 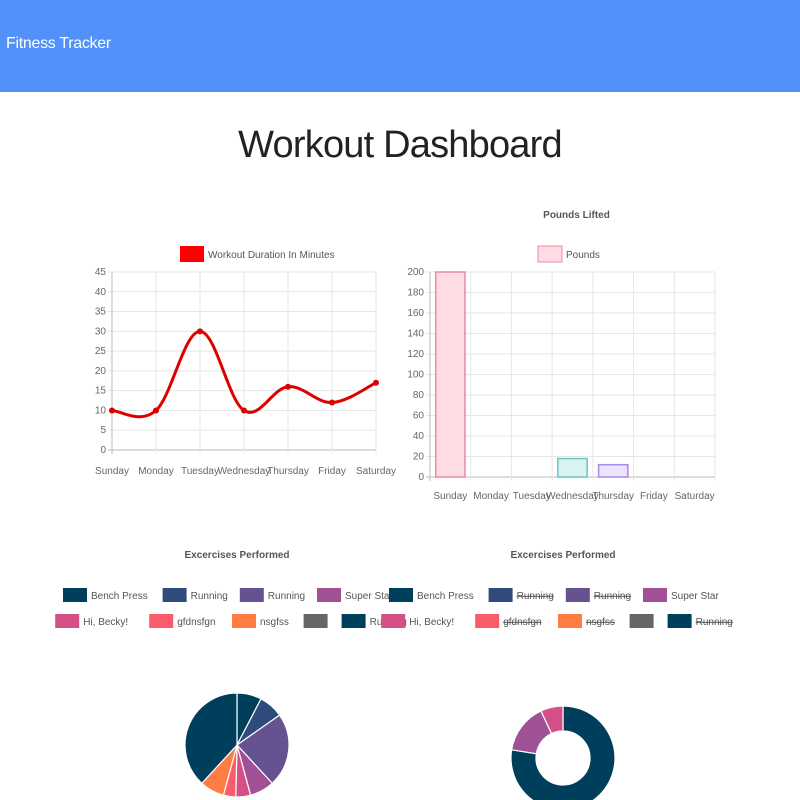 What do you see at coordinates (101, 391) in the screenshot?
I see `y-tick-label: 15` at bounding box center [101, 391].